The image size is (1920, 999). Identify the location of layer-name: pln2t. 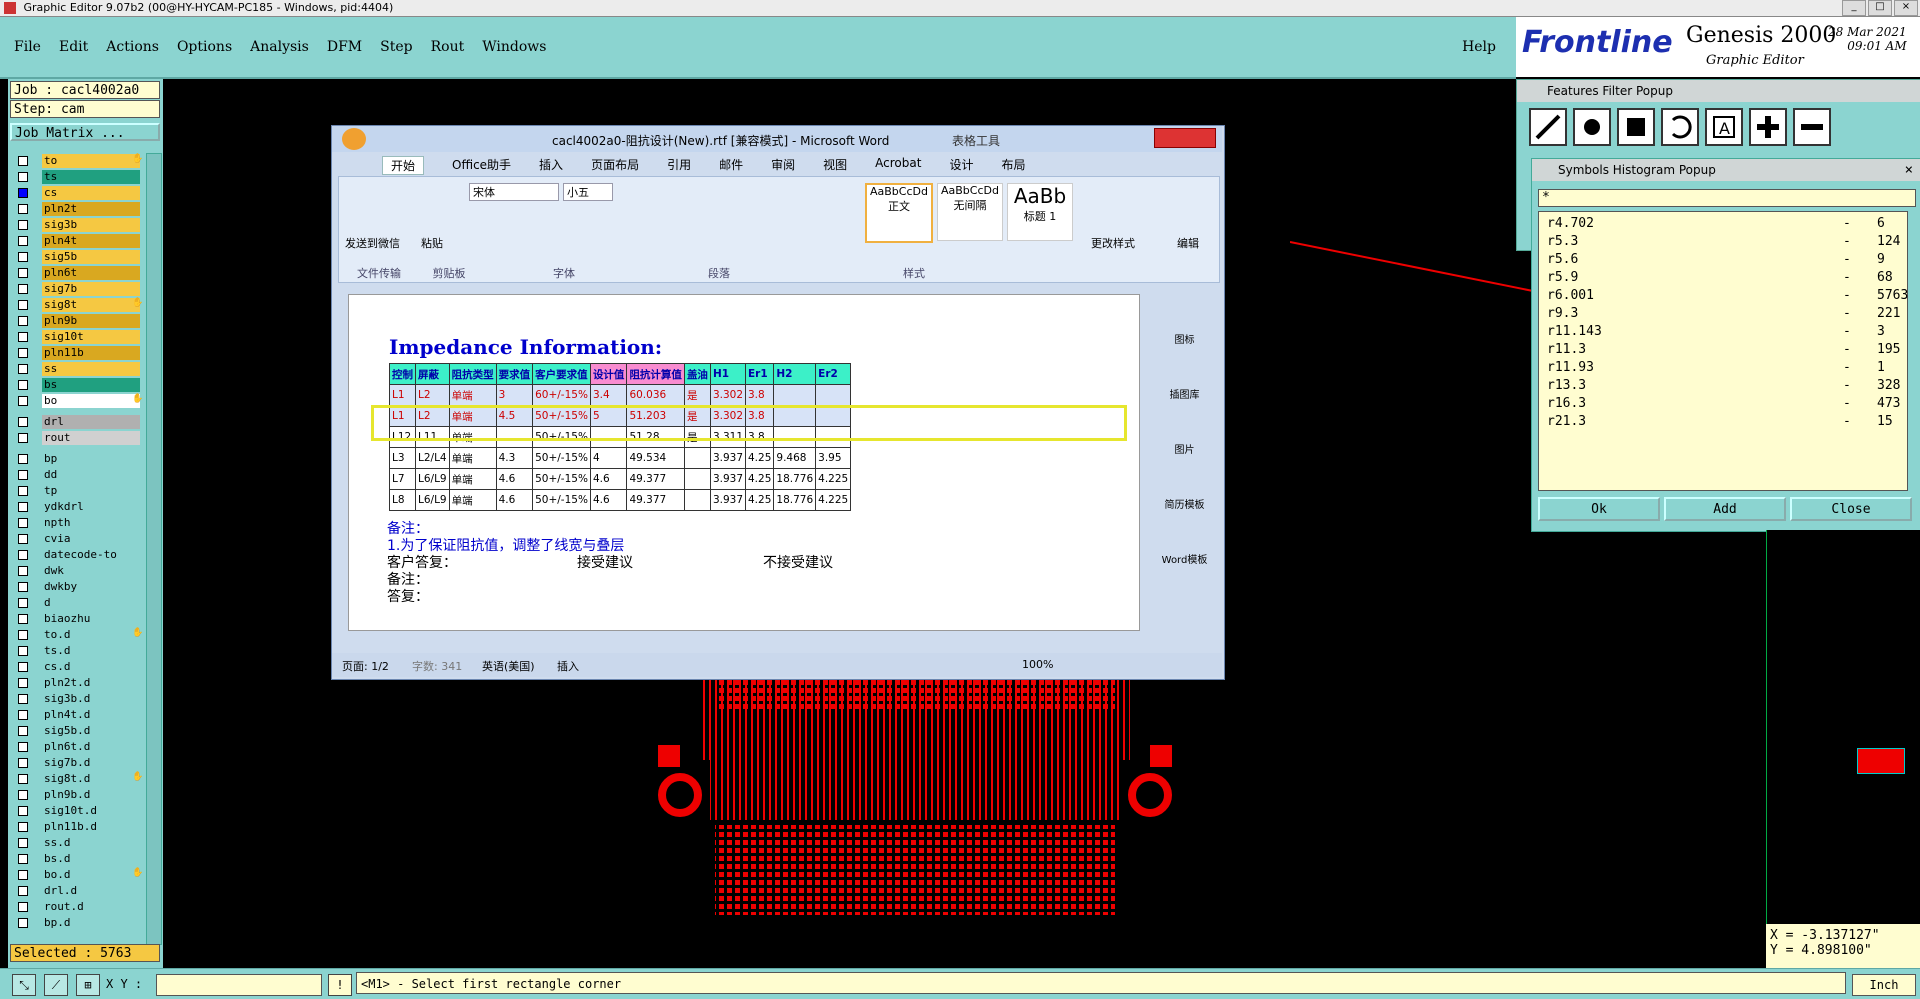
(91, 209).